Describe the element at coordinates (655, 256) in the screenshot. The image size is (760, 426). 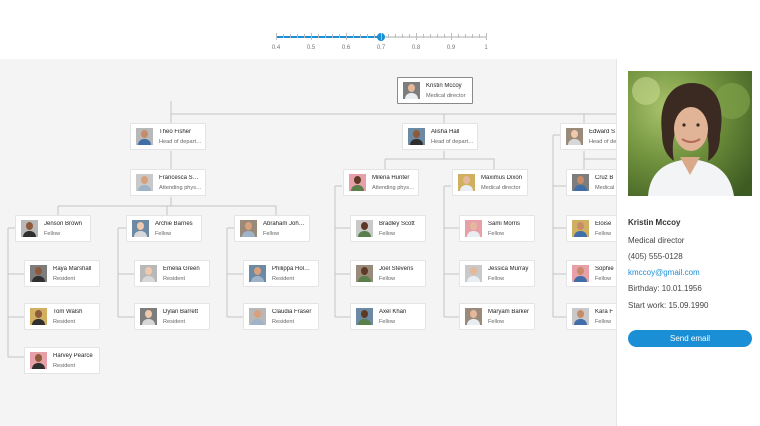
I see `details-phone: (405) 555-0128` at that location.